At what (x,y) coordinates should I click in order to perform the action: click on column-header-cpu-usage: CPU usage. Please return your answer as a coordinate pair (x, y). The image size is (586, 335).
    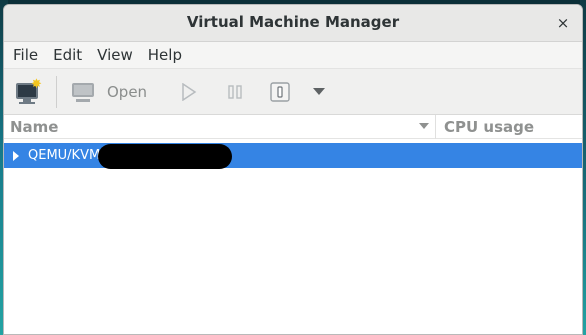
    Looking at the image, I should click on (485, 127).